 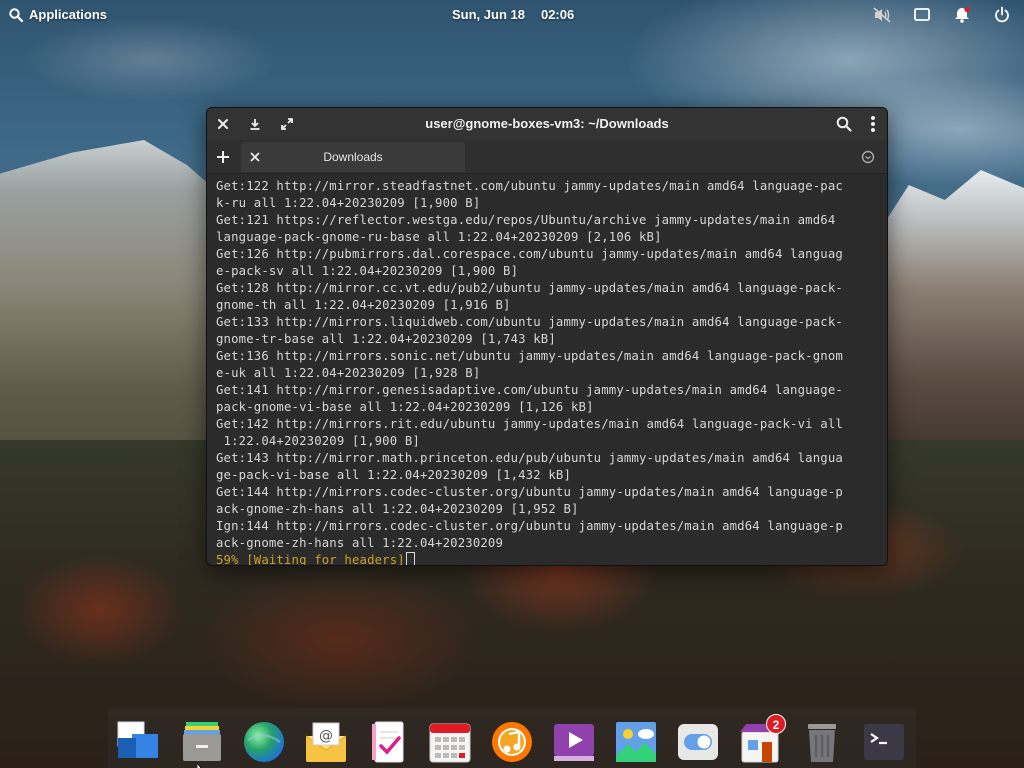 What do you see at coordinates (922, 15) in the screenshot?
I see `display-icon` at bounding box center [922, 15].